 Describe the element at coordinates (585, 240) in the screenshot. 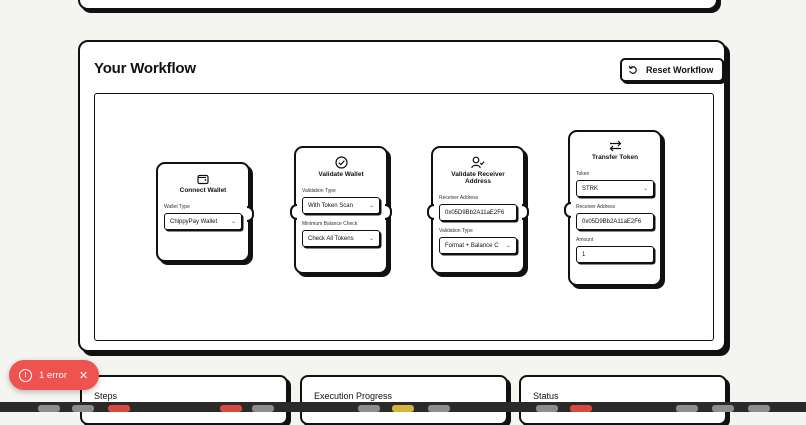

I see `field-label: Amount` at that location.